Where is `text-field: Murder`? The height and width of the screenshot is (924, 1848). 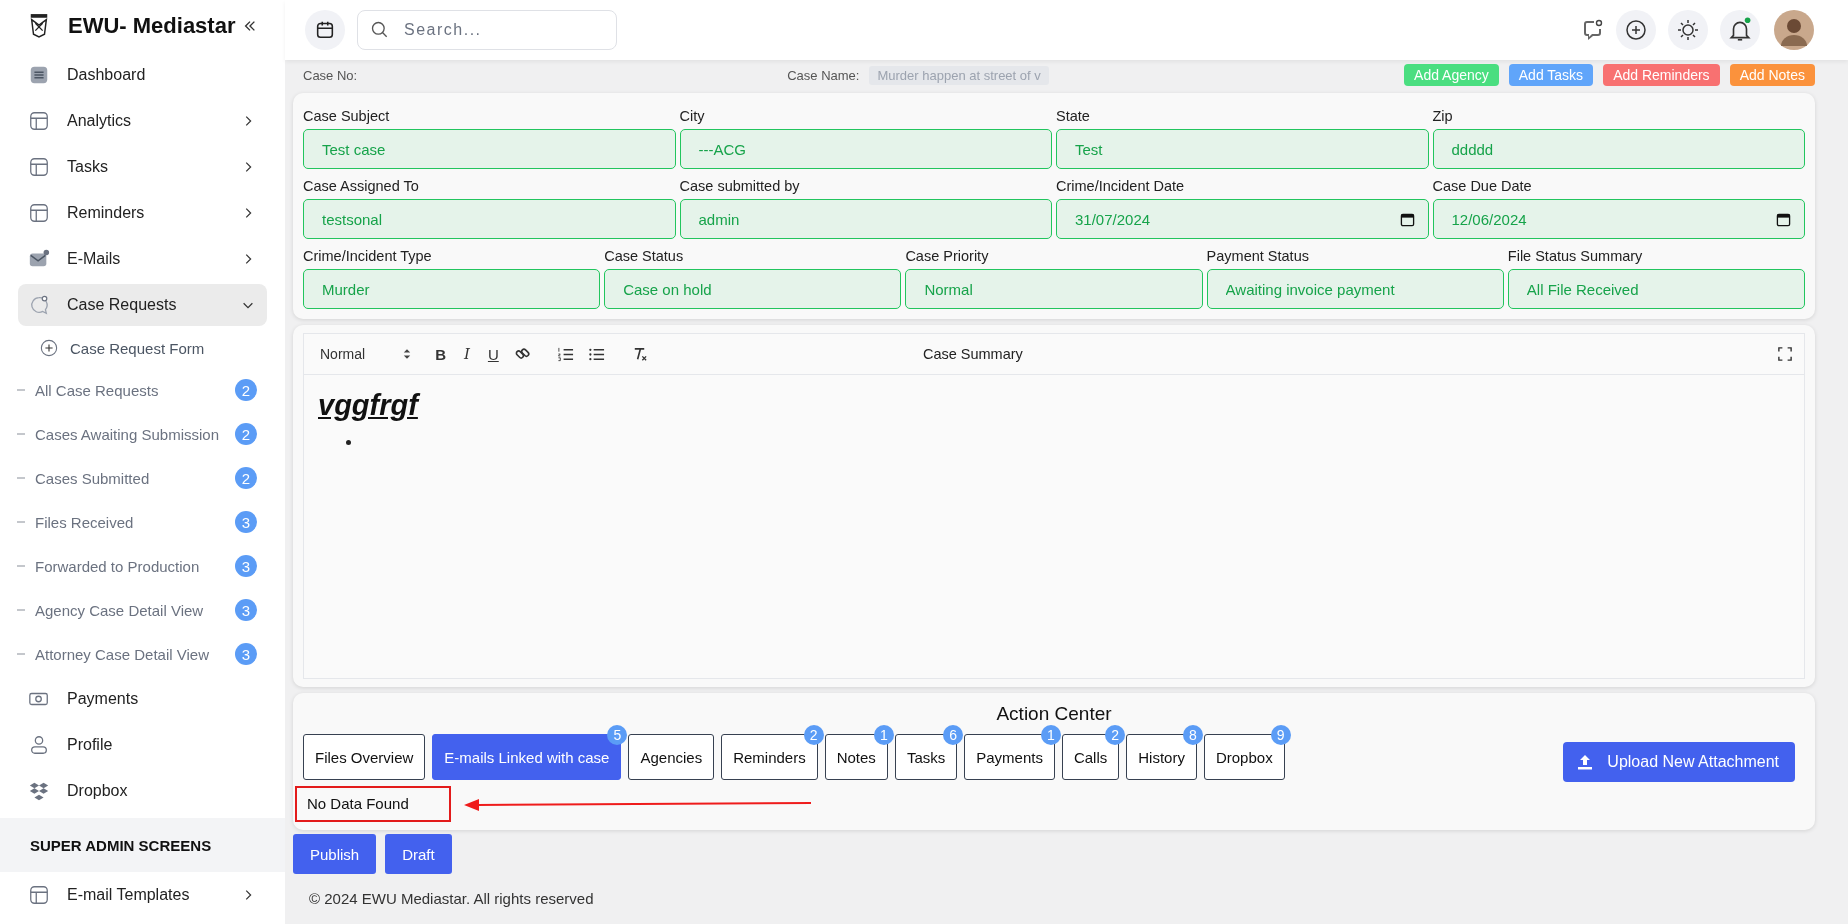 text-field: Murder is located at coordinates (452, 289).